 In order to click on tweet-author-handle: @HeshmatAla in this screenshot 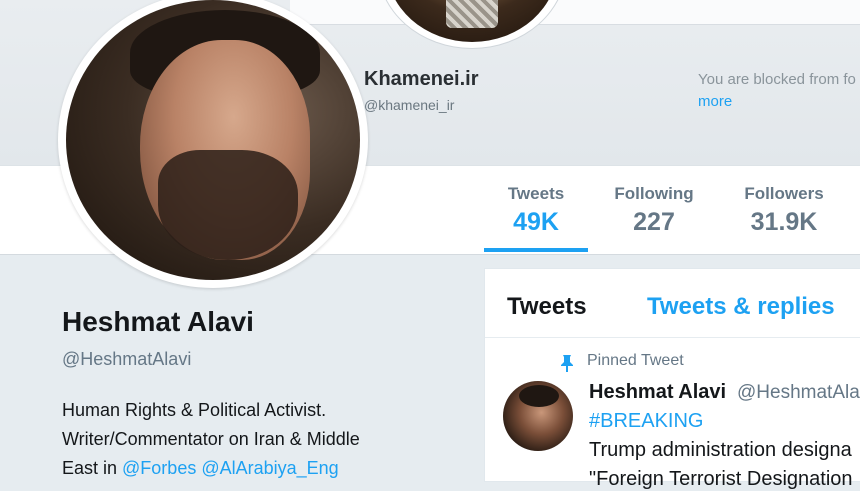, I will do `click(798, 392)`.